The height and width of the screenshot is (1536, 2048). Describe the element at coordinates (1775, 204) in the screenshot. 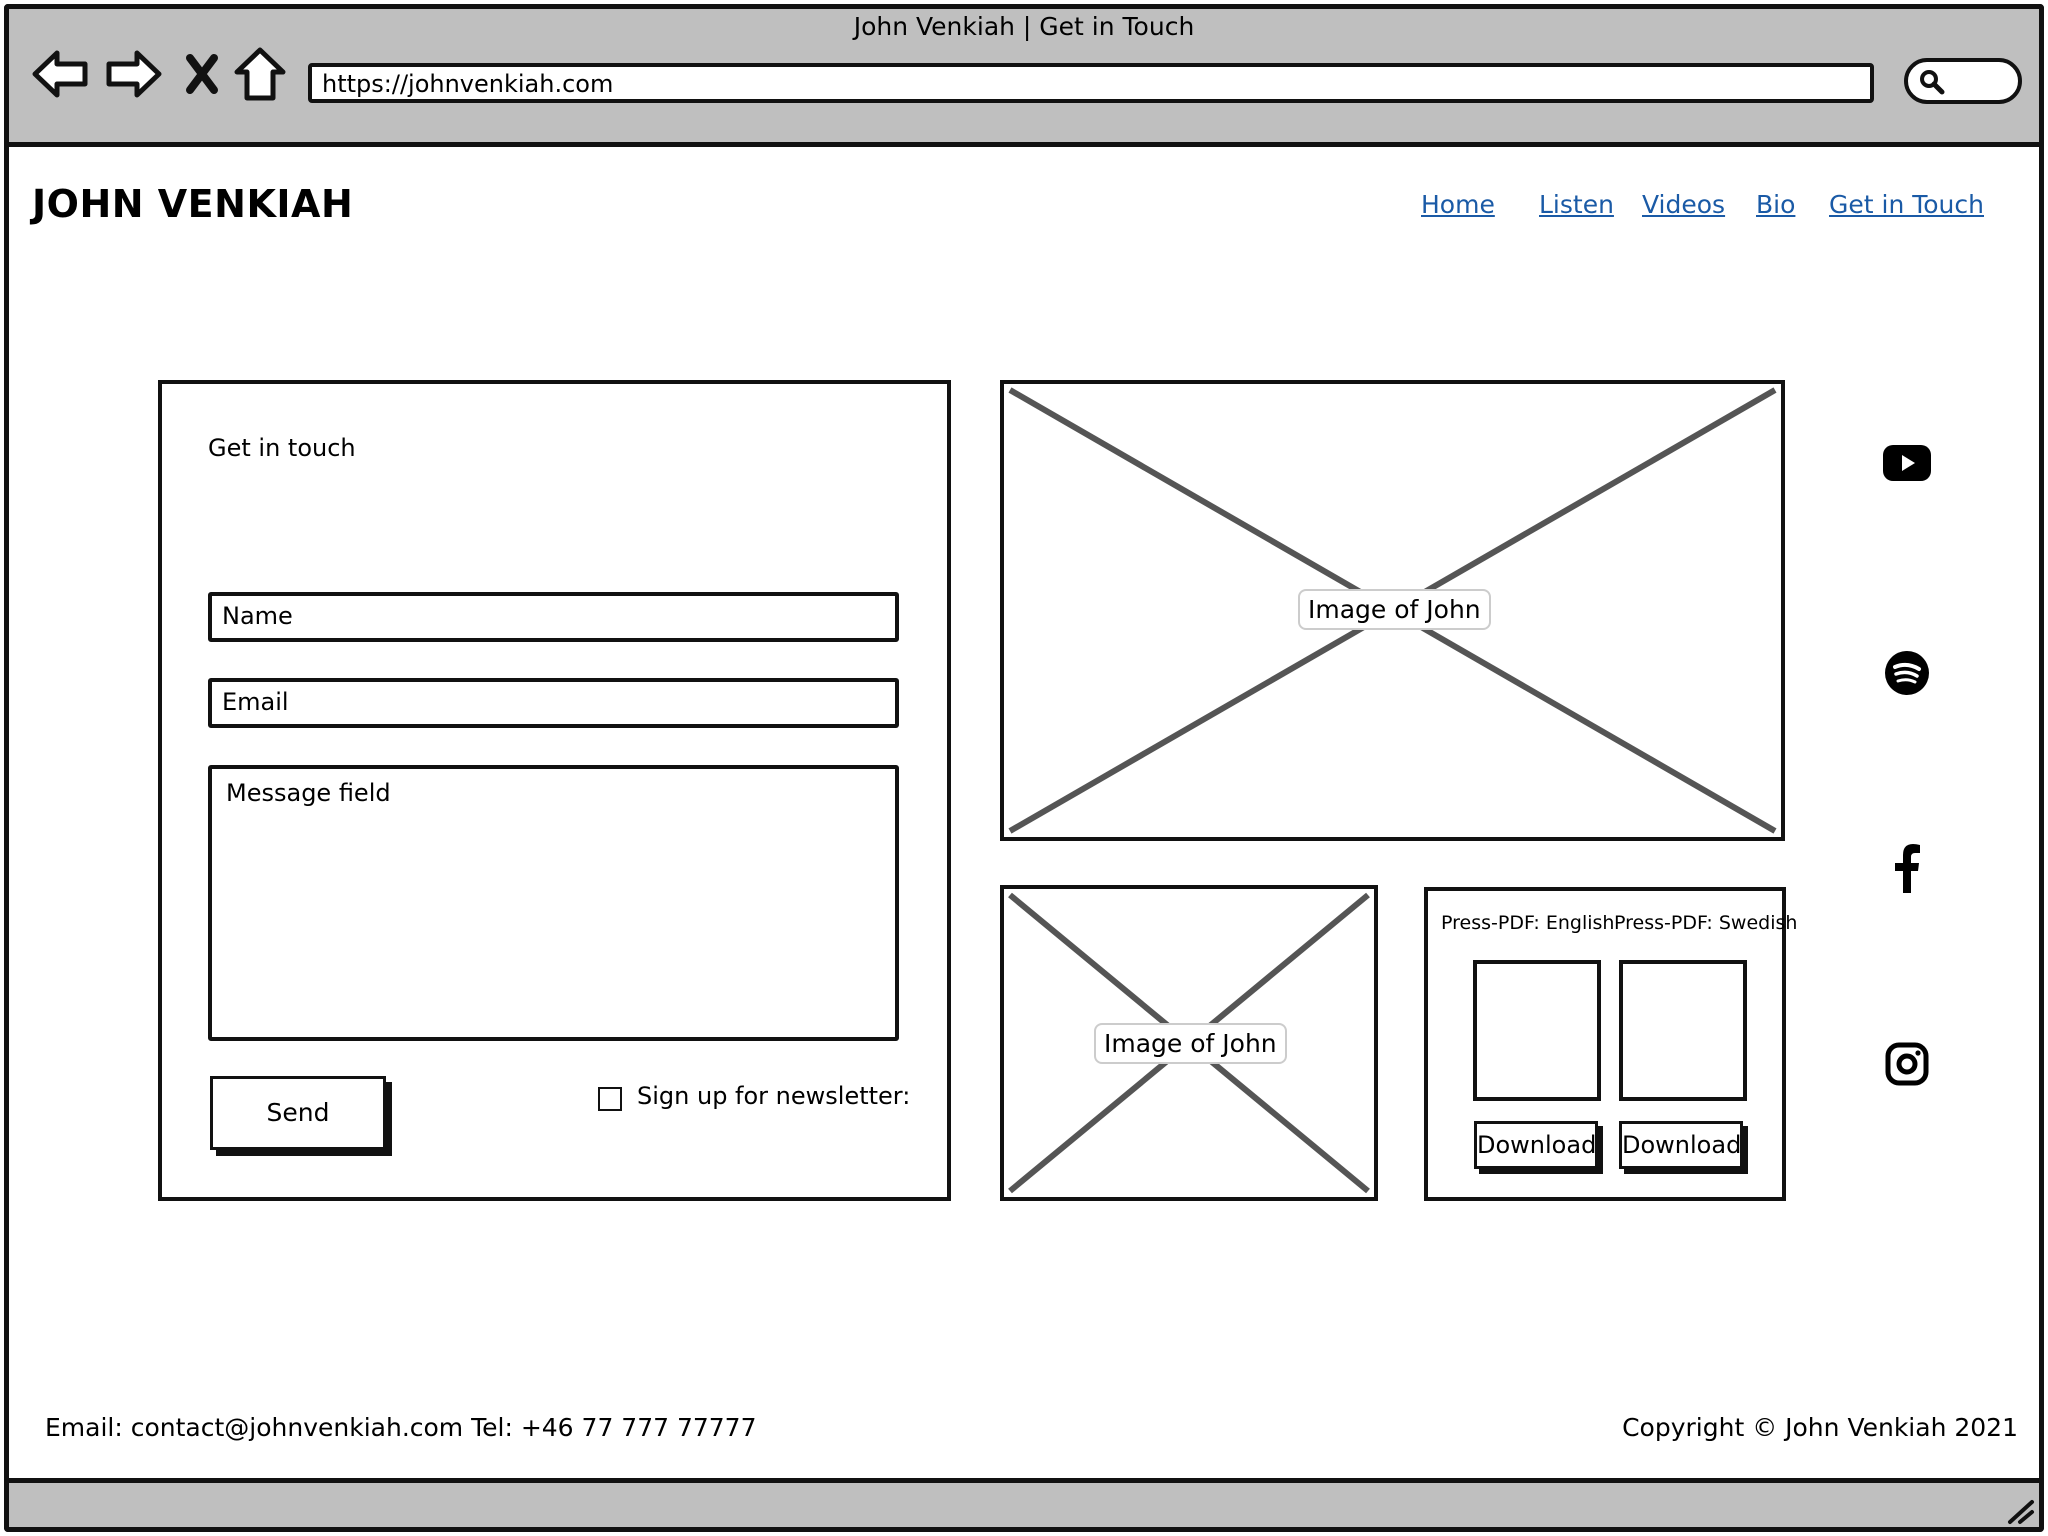

I see `nav-bio: Bio` at that location.